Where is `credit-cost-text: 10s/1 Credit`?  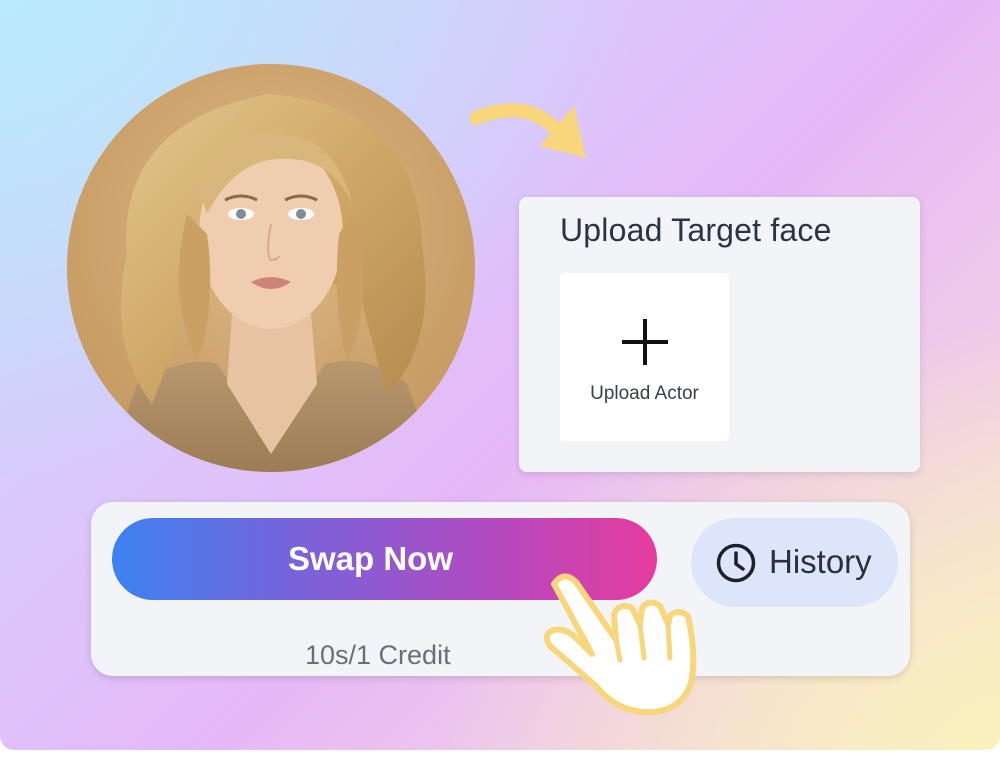
credit-cost-text: 10s/1 Credit is located at coordinates (378, 655).